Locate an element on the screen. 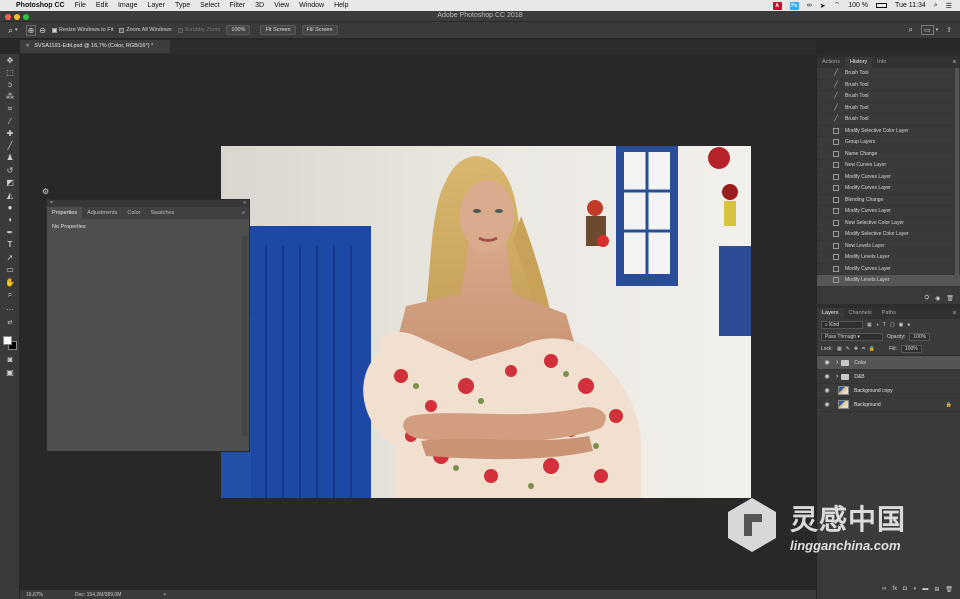 This screenshot has width=960, height=599. clock: Tue 11:34 is located at coordinates (910, 5).